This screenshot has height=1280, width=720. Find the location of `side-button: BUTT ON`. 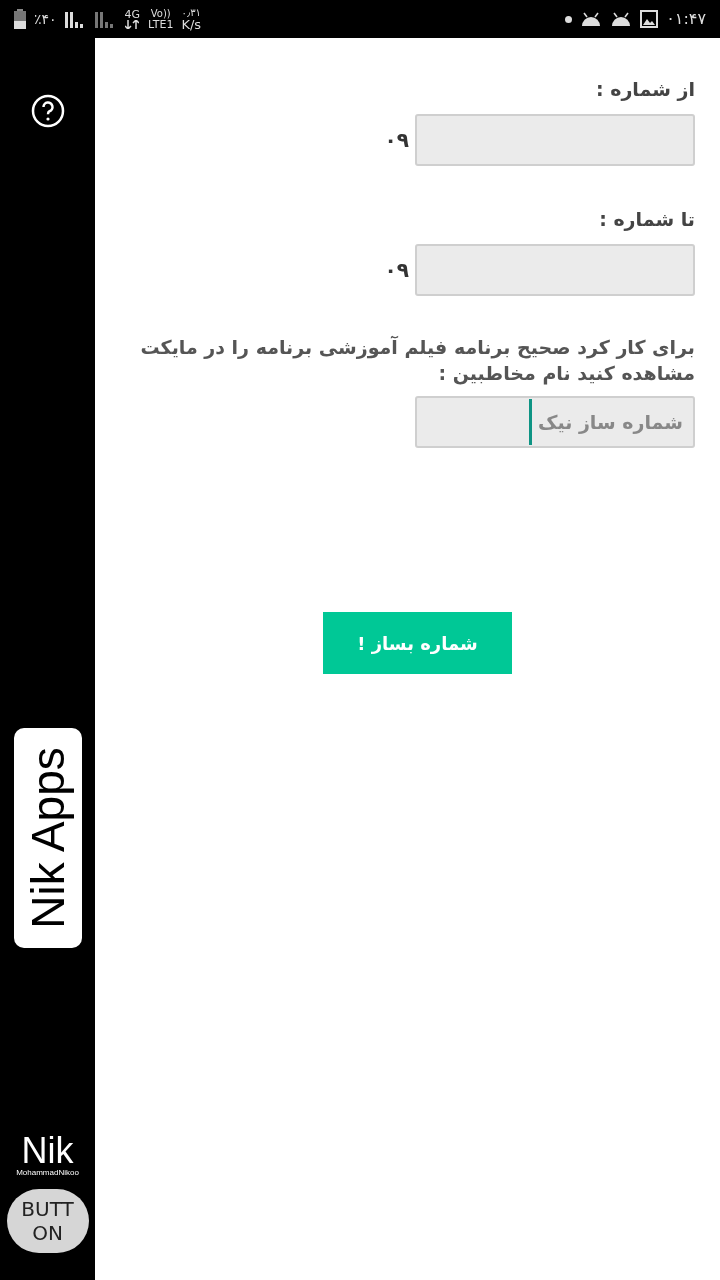

side-button: BUTT ON is located at coordinates (47, 1221).